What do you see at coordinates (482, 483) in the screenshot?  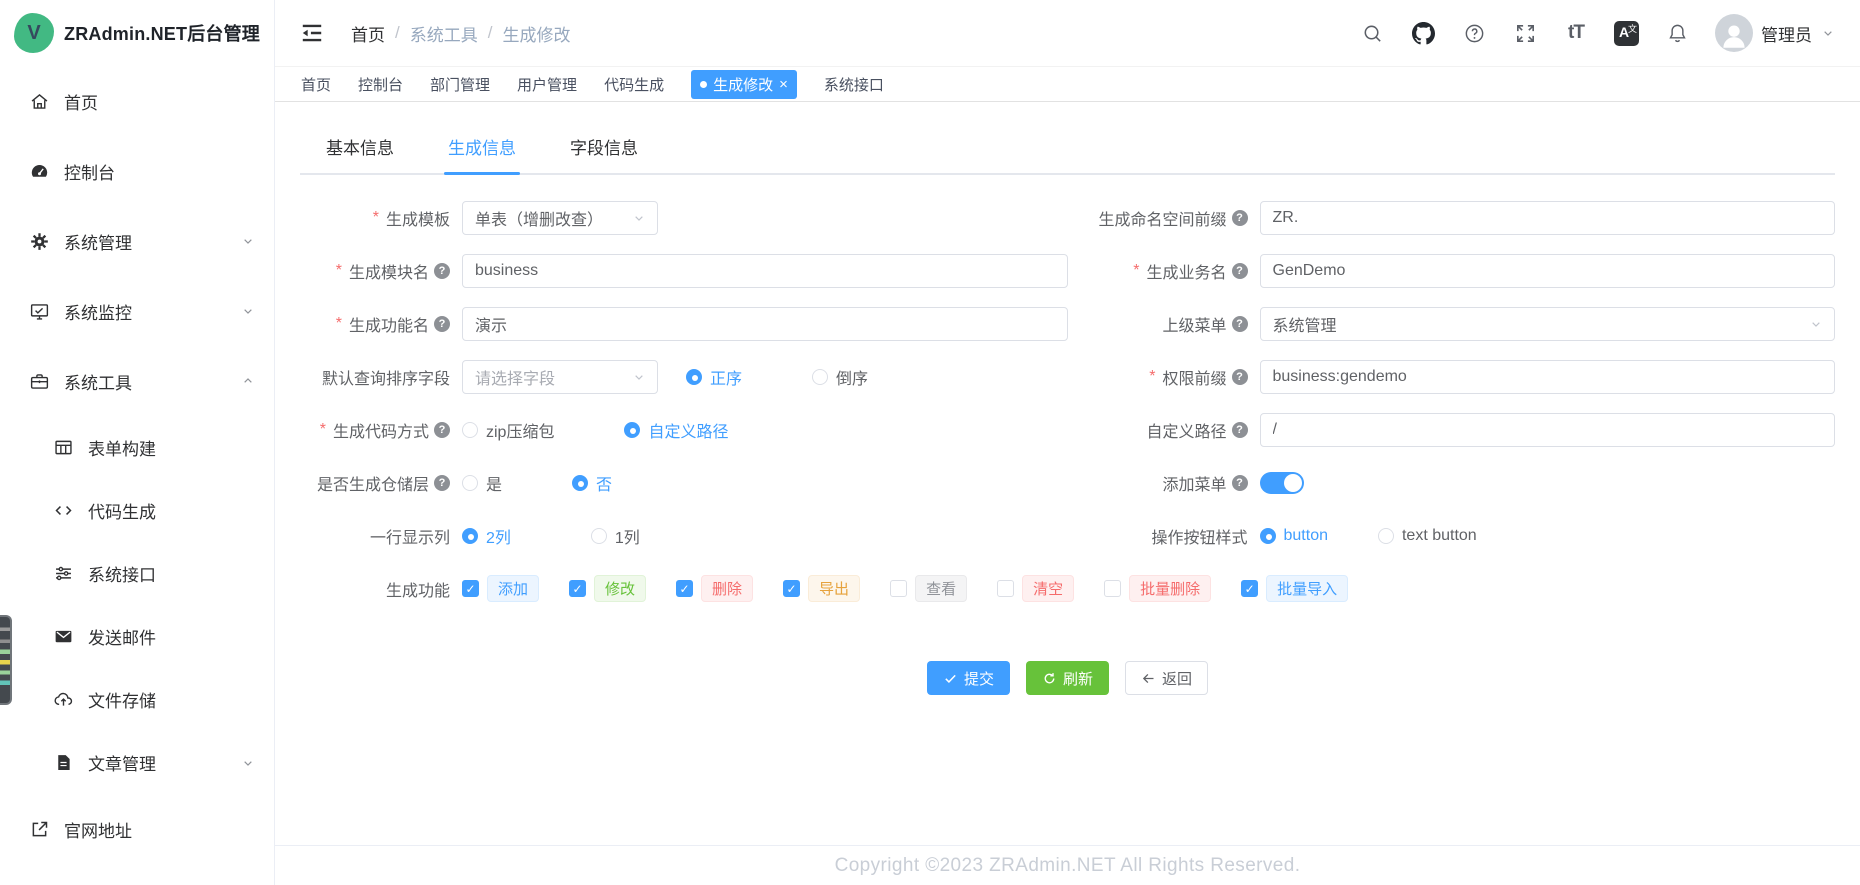 I see `radio-repo-yes: 是` at bounding box center [482, 483].